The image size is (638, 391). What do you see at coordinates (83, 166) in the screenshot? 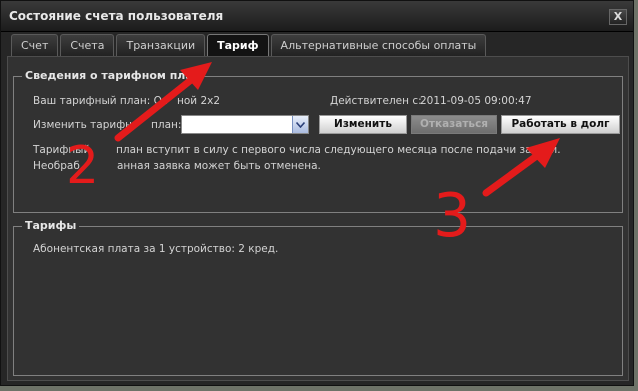
I see `annotation-number-2: 2` at bounding box center [83, 166].